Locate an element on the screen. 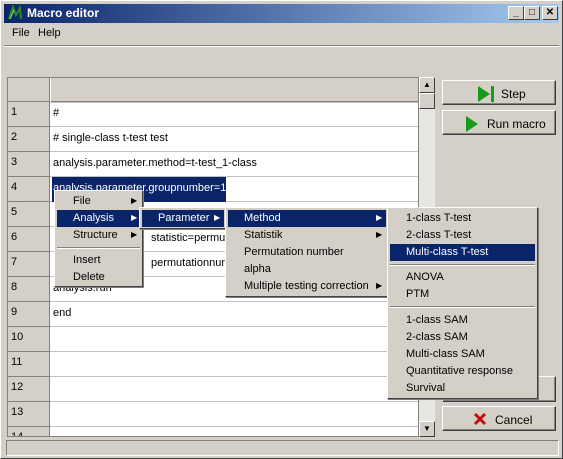  close-button: ✕ is located at coordinates (550, 13).